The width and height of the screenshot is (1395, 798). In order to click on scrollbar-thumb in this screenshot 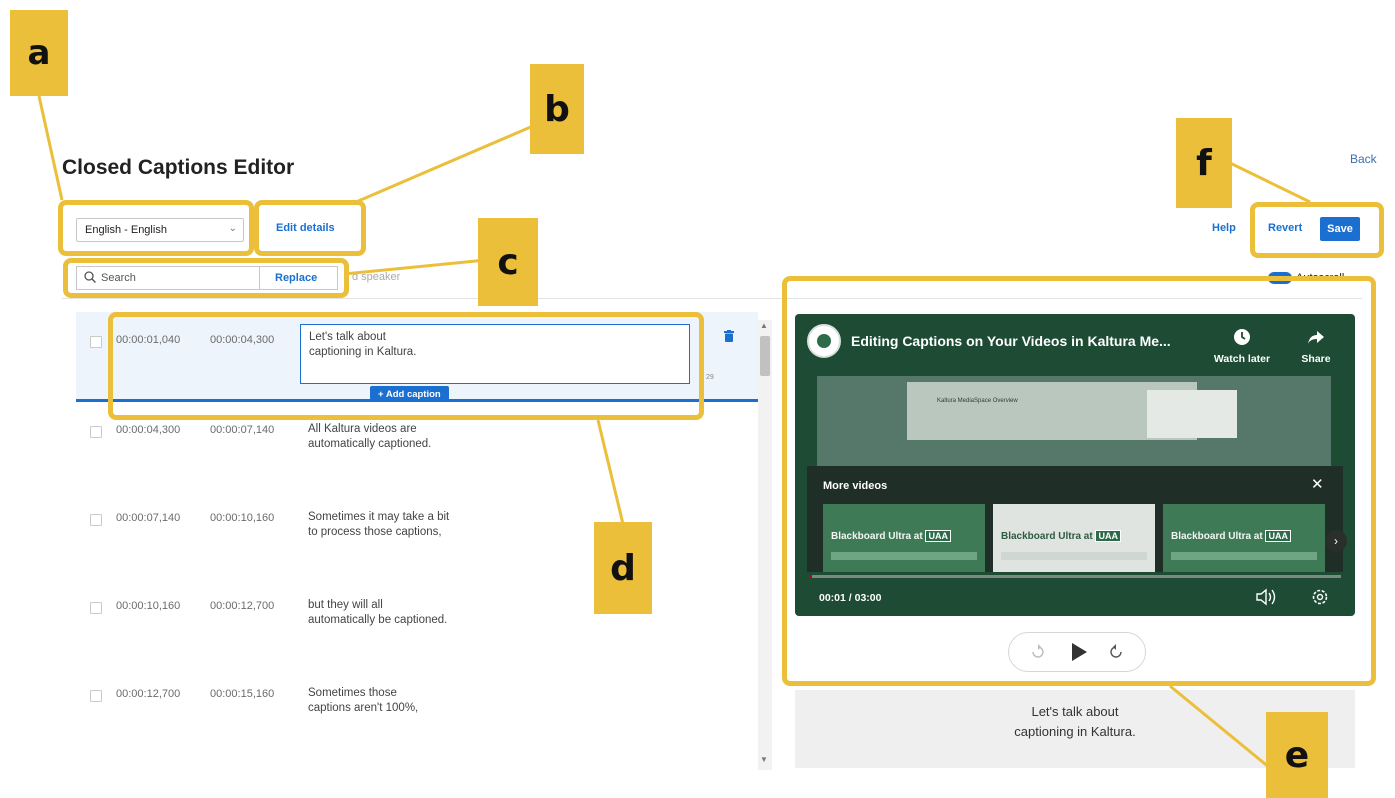, I will do `click(765, 356)`.